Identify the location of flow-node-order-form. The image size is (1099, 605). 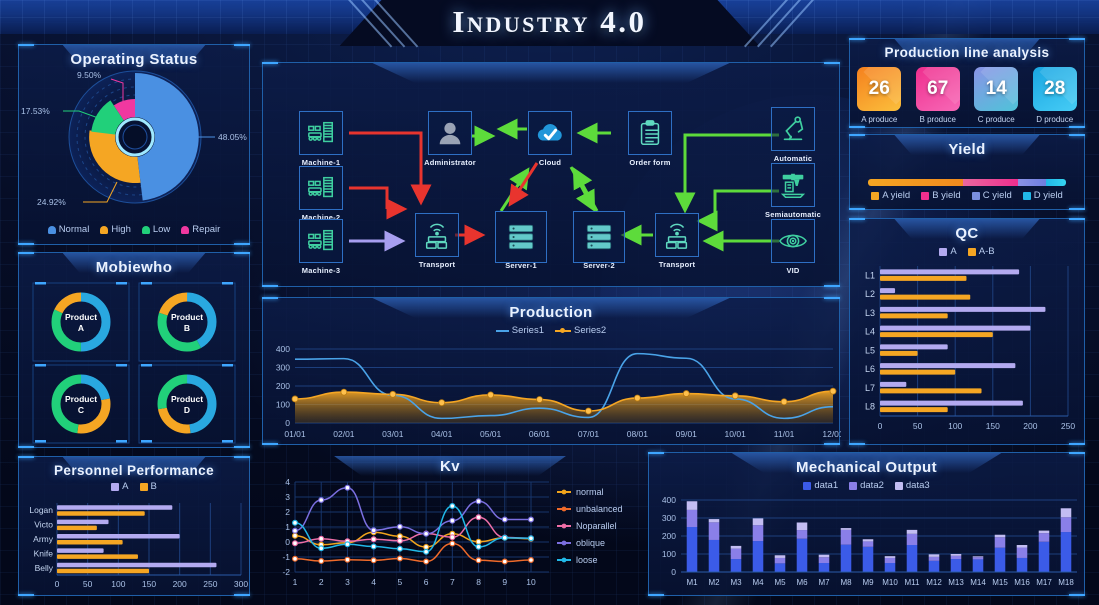
(650, 133).